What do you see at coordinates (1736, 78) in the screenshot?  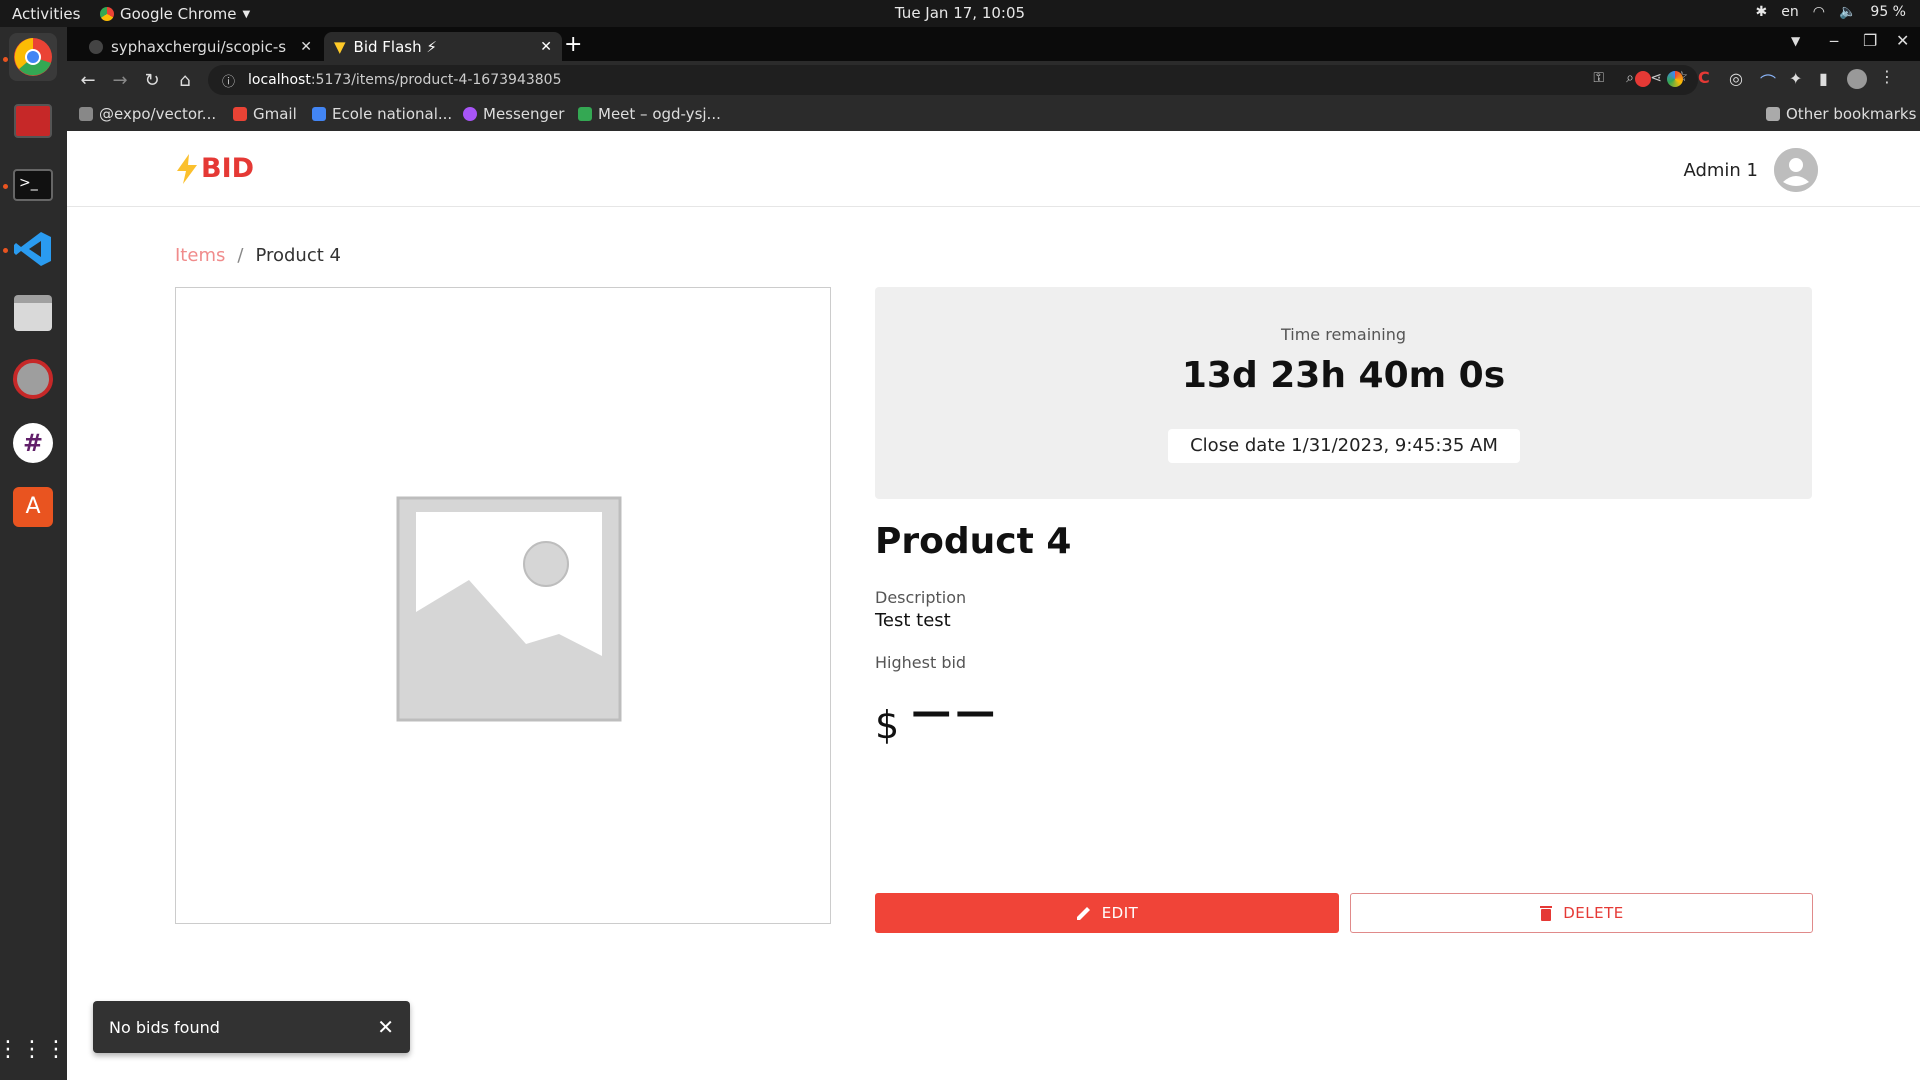 I see `extension-icon: ◎` at bounding box center [1736, 78].